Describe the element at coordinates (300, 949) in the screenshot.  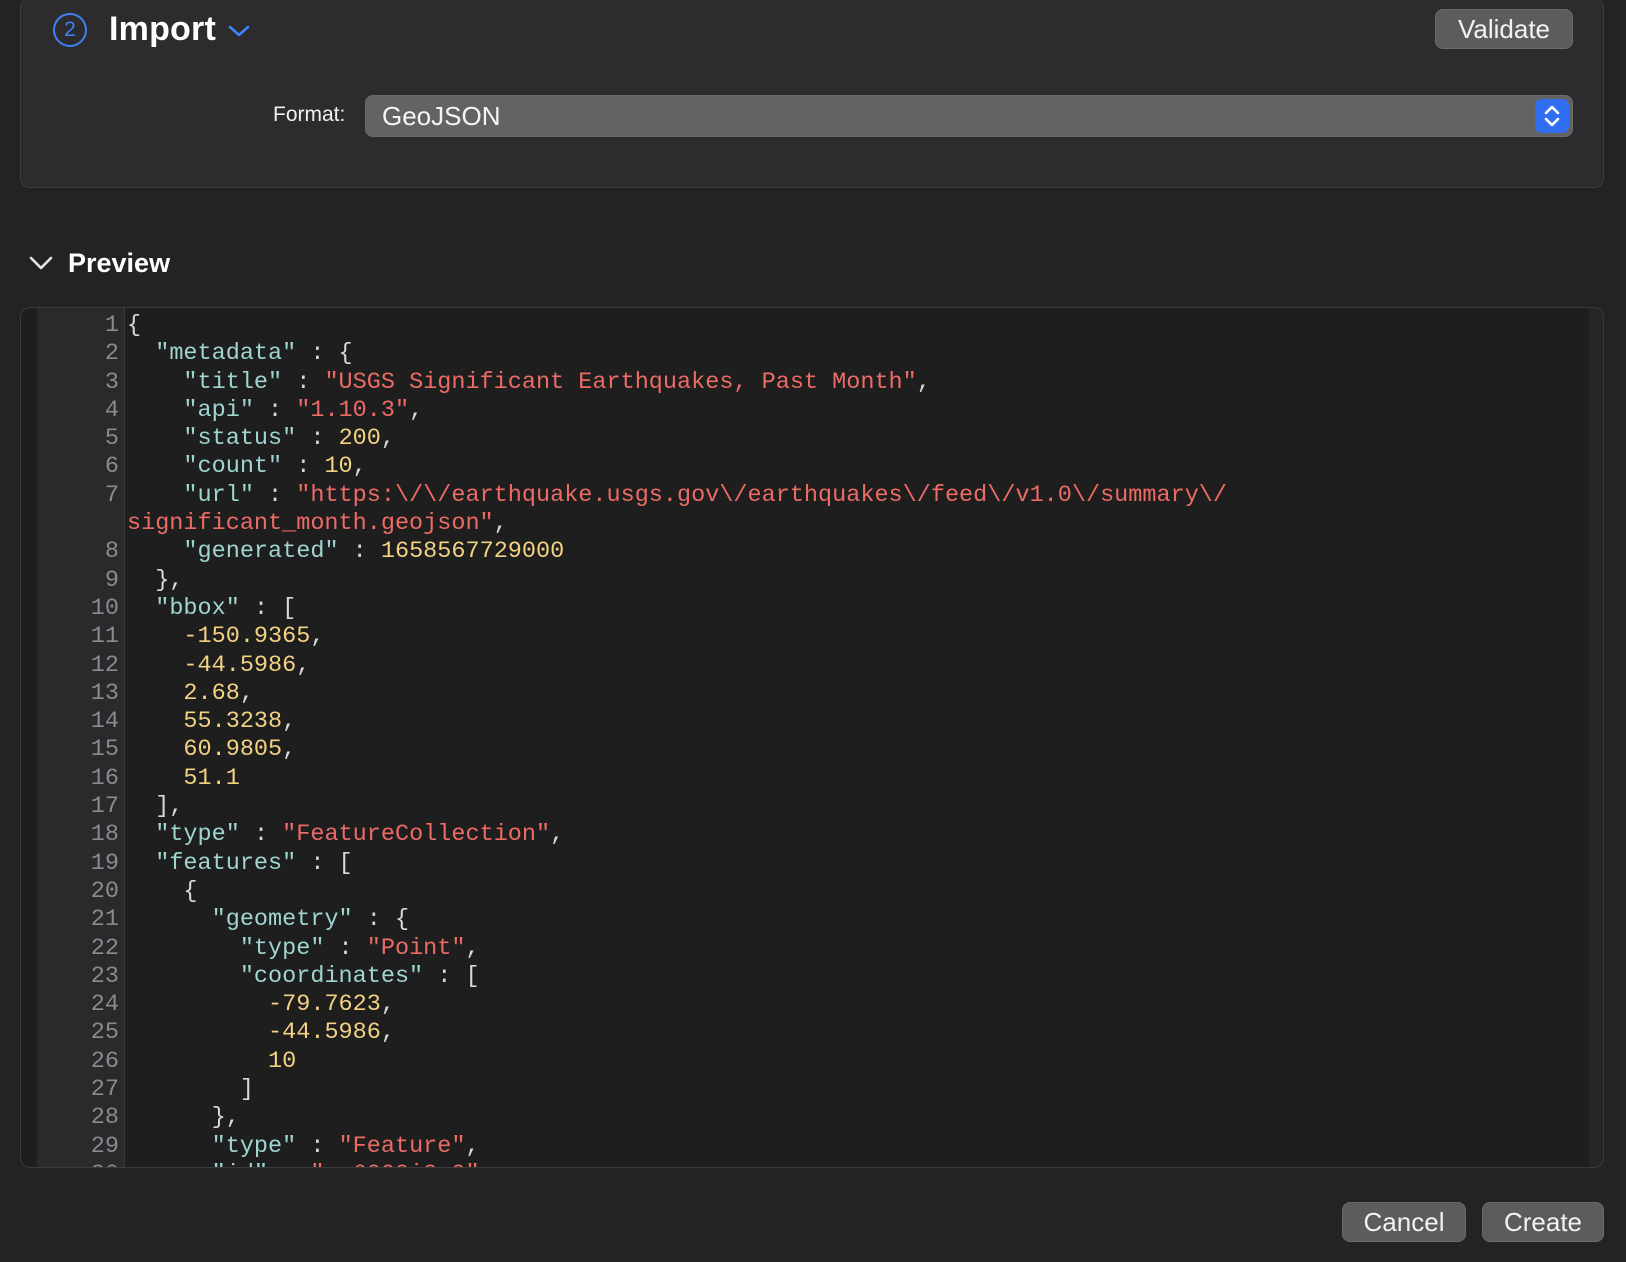
I see `code-text: "type" : "Point",` at that location.